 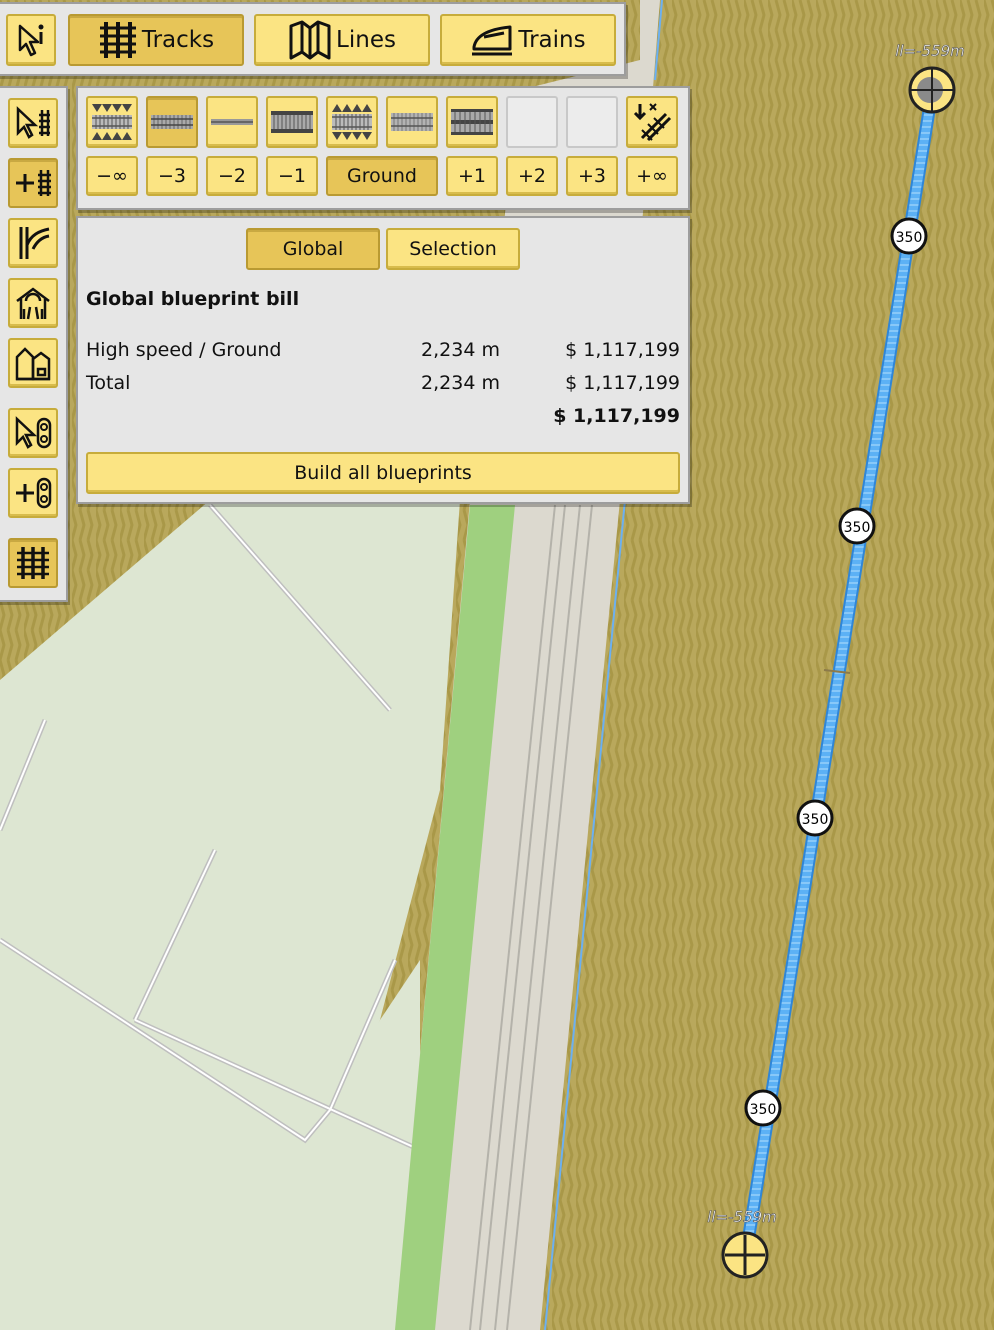 I want to click on level-ground-button: Ground, so click(x=382, y=176).